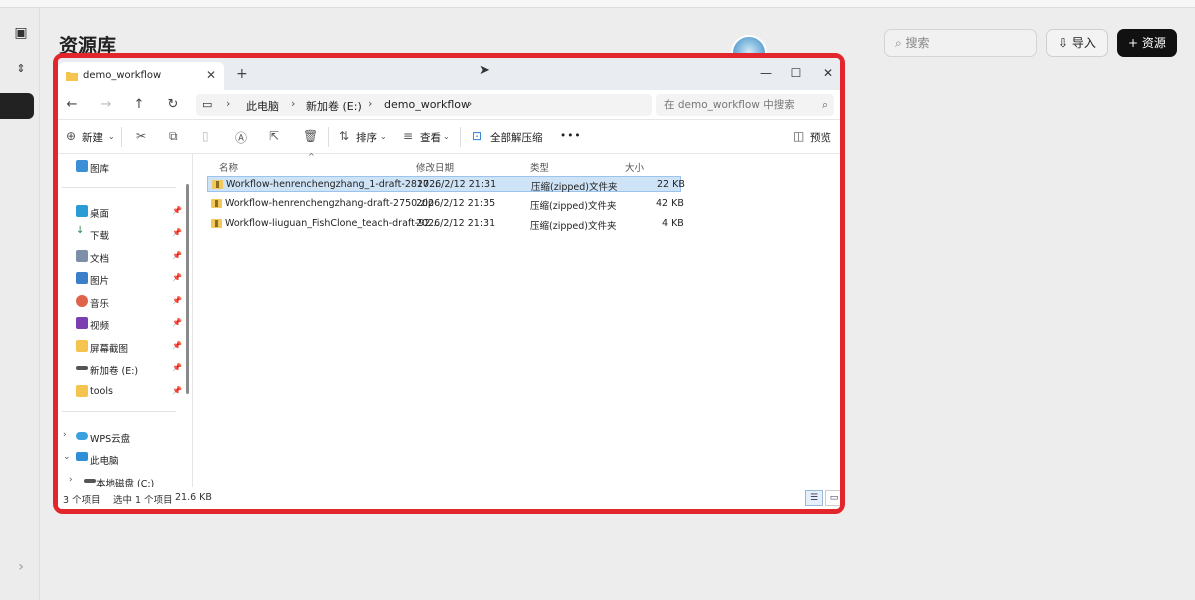 The image size is (1195, 600). I want to click on tab-demo-workflow: demo_workflow ✕, so click(141, 76).